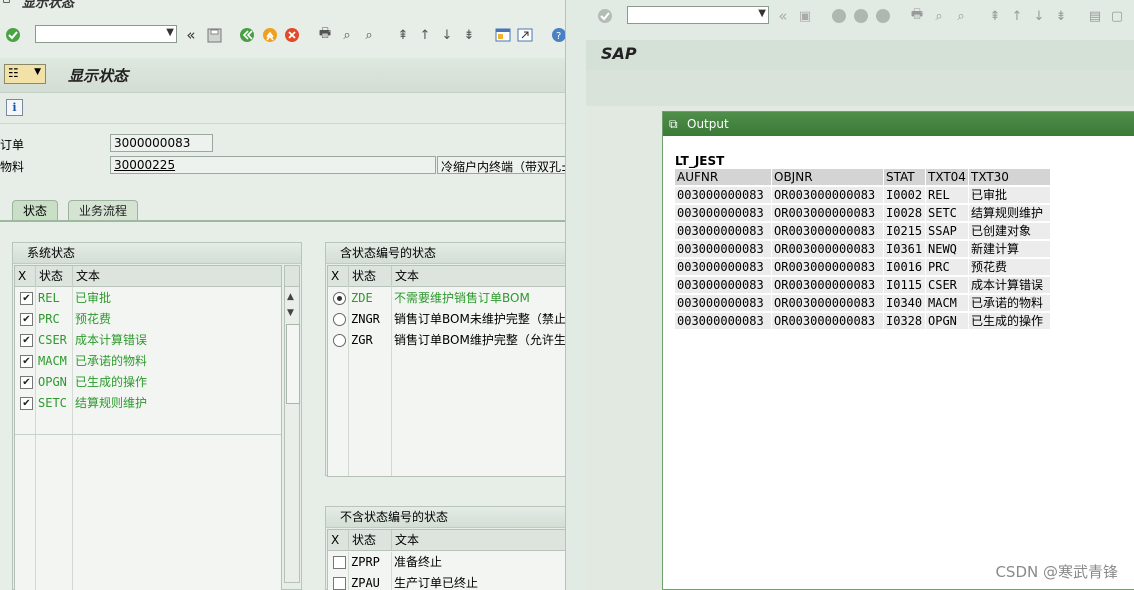 The width and height of the screenshot is (1134, 590). I want to click on order-label: 订单, so click(12, 145).